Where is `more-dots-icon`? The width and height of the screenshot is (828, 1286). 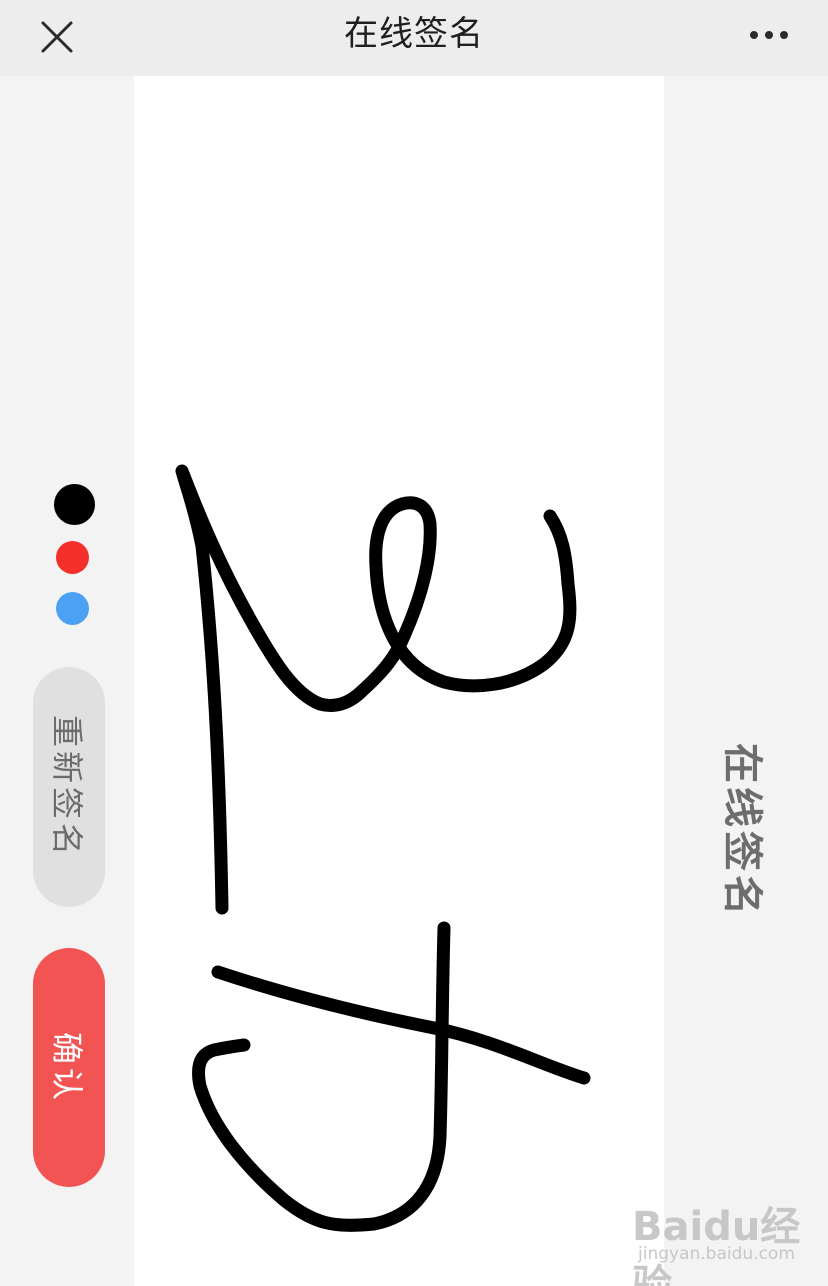 more-dots-icon is located at coordinates (769, 35).